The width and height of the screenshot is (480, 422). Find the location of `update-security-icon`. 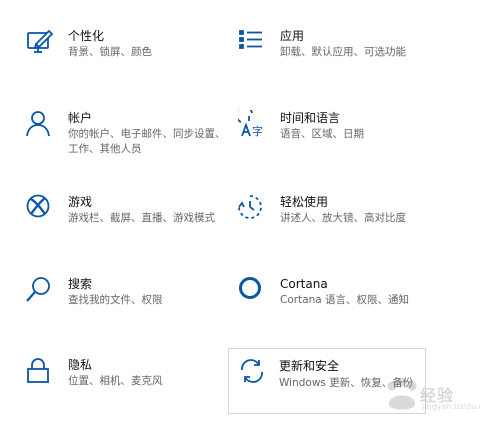

update-security-icon is located at coordinates (253, 372).